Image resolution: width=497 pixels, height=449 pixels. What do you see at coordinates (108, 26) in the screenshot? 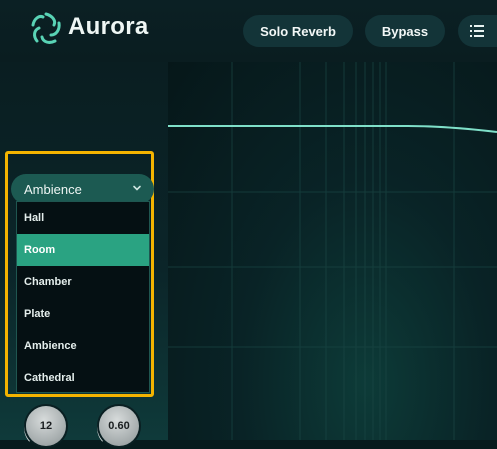
I see `app-name: Aurora` at bounding box center [108, 26].